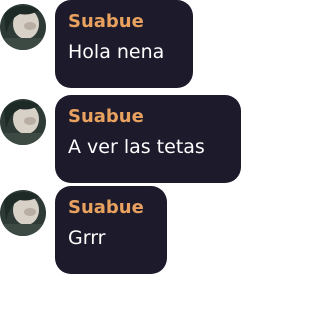  What do you see at coordinates (87, 238) in the screenshot?
I see `message-text: Grrr` at bounding box center [87, 238].